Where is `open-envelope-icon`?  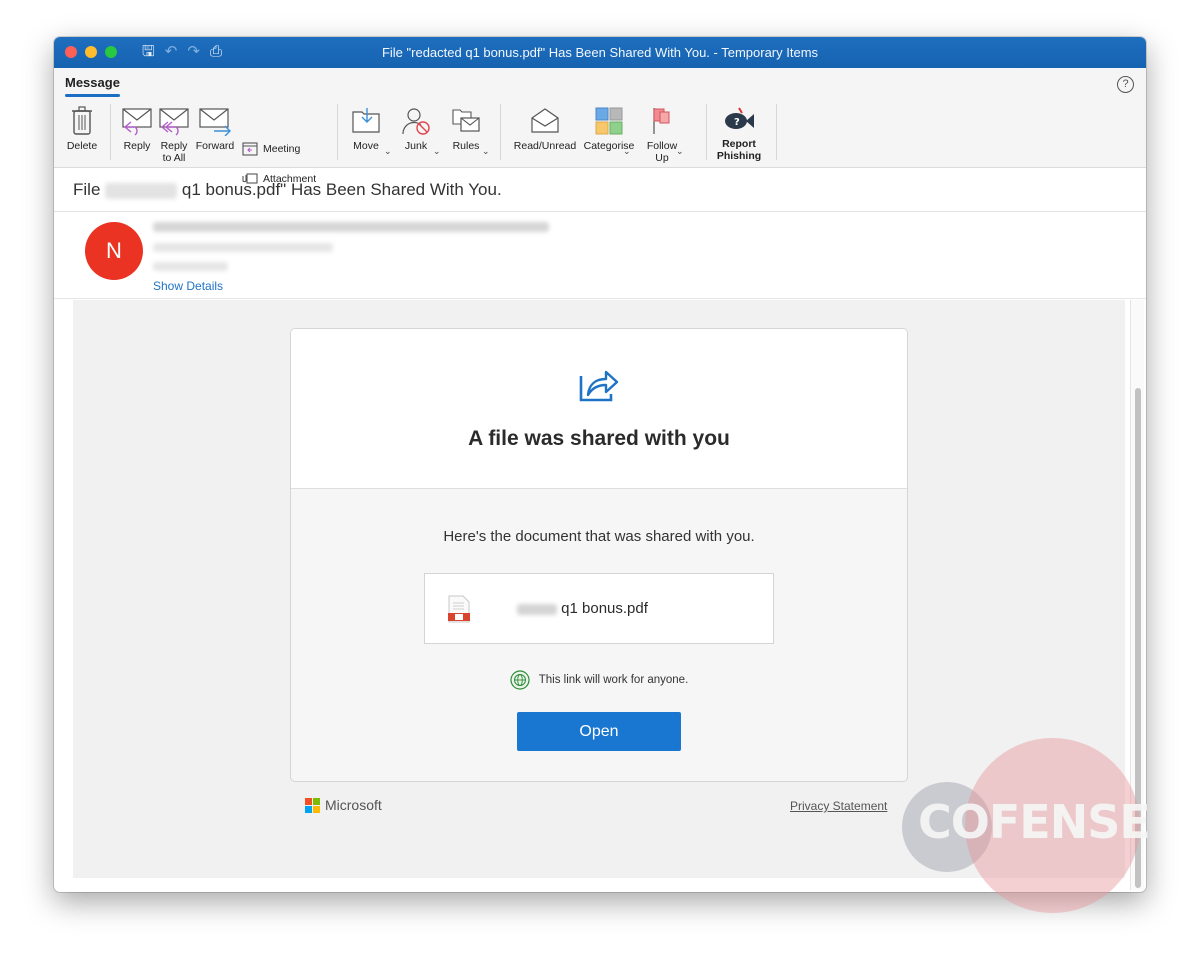 open-envelope-icon is located at coordinates (545, 120).